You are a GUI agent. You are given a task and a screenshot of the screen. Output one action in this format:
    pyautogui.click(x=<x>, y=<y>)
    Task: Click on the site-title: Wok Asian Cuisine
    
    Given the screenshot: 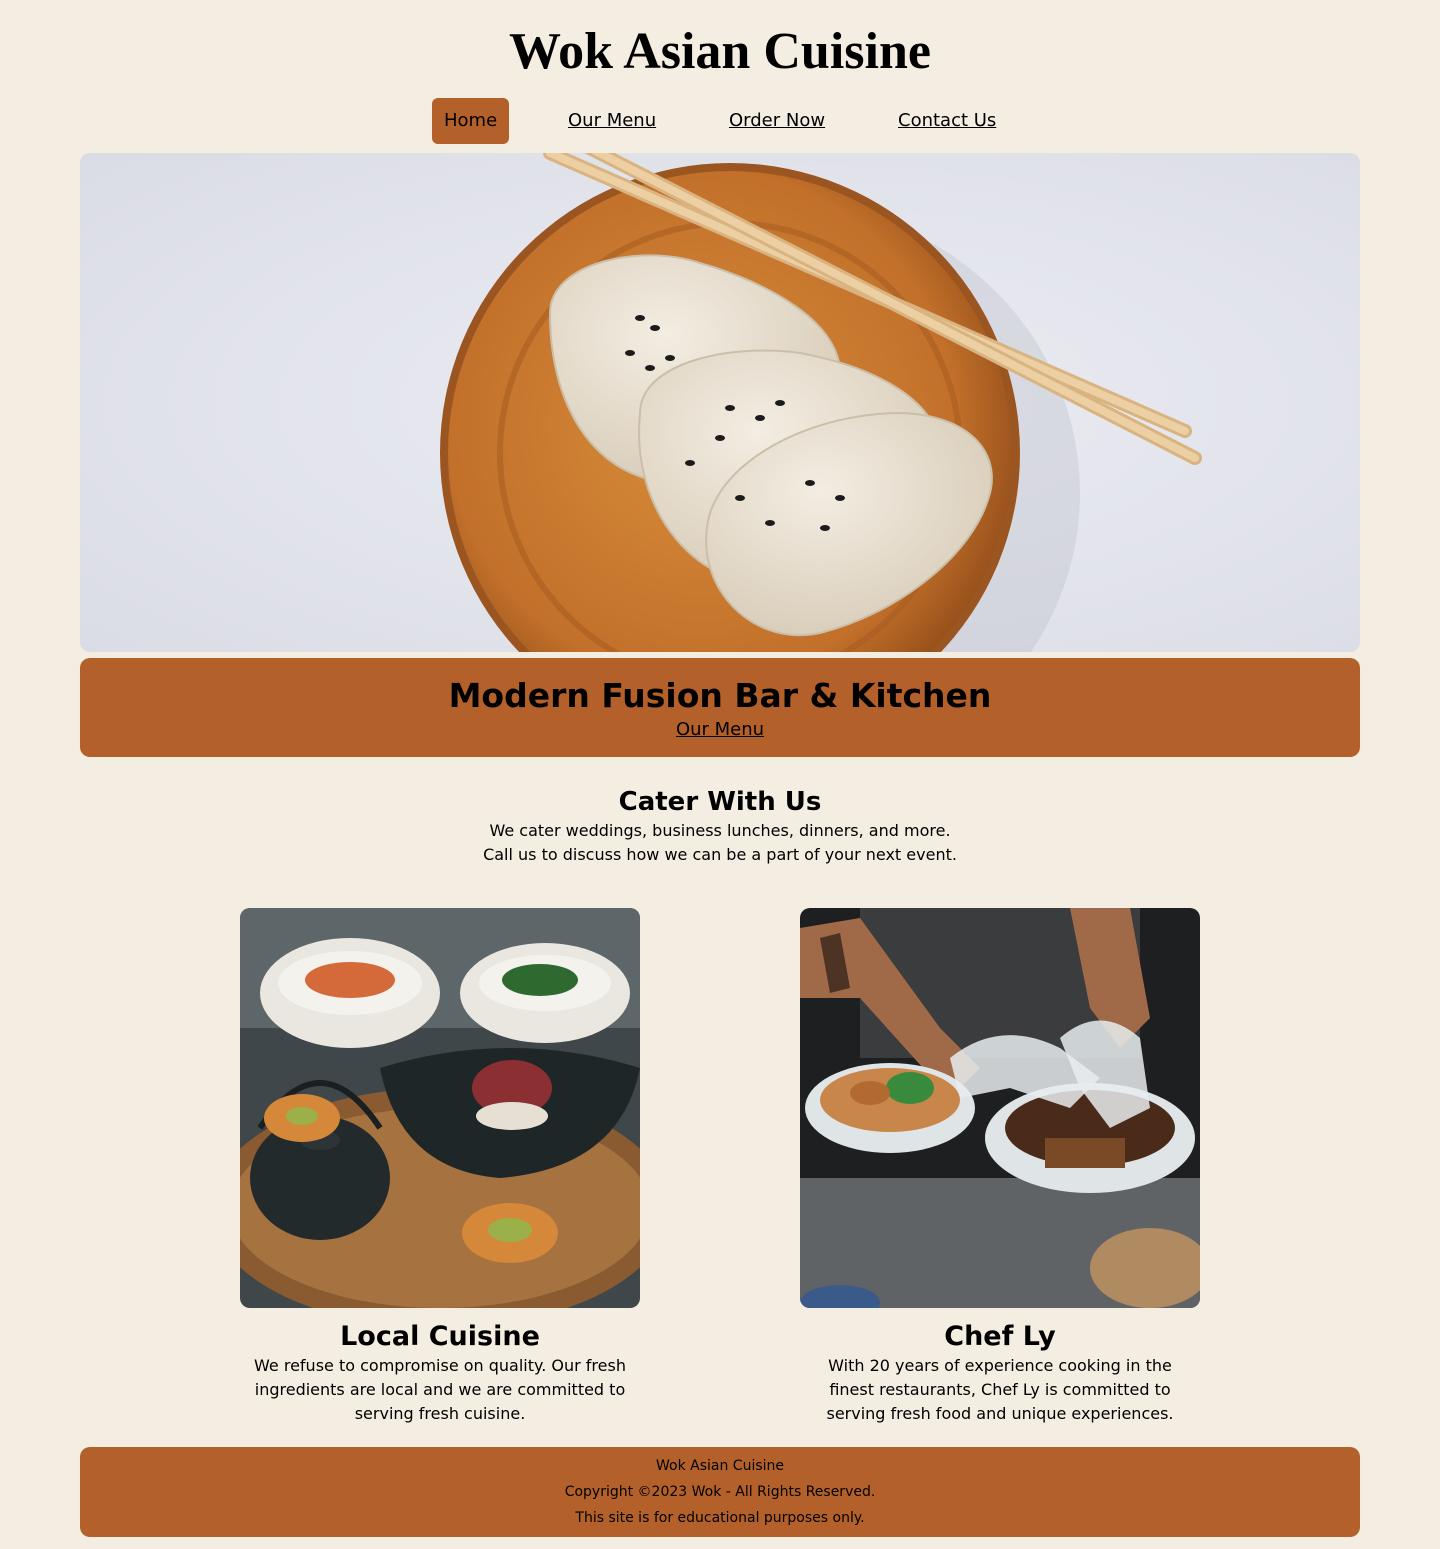 What is the action you would take?
    pyautogui.click(x=720, y=51)
    